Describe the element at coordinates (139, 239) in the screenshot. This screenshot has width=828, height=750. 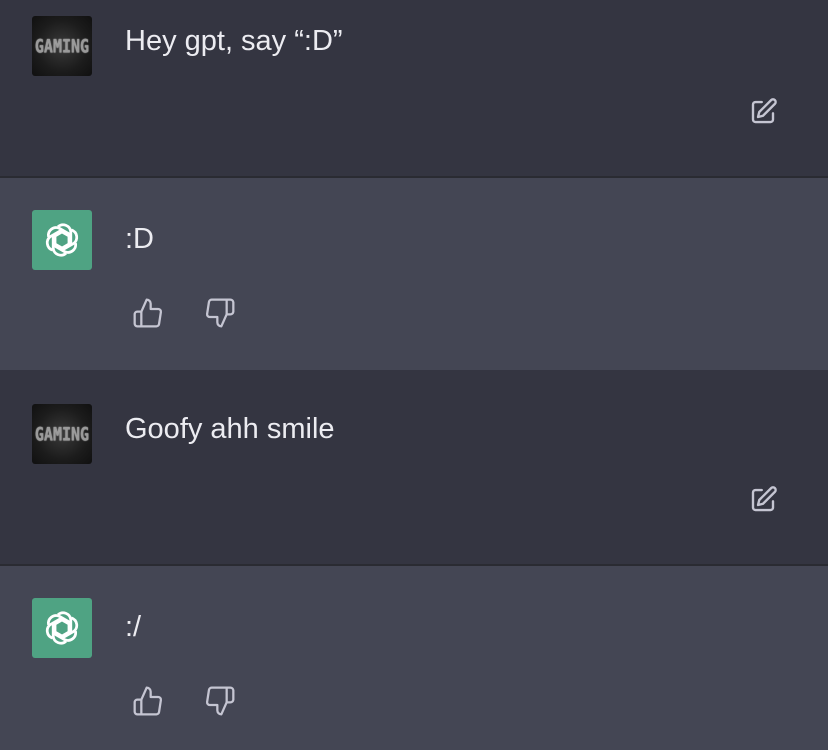
I see `message-text: :D` at that location.